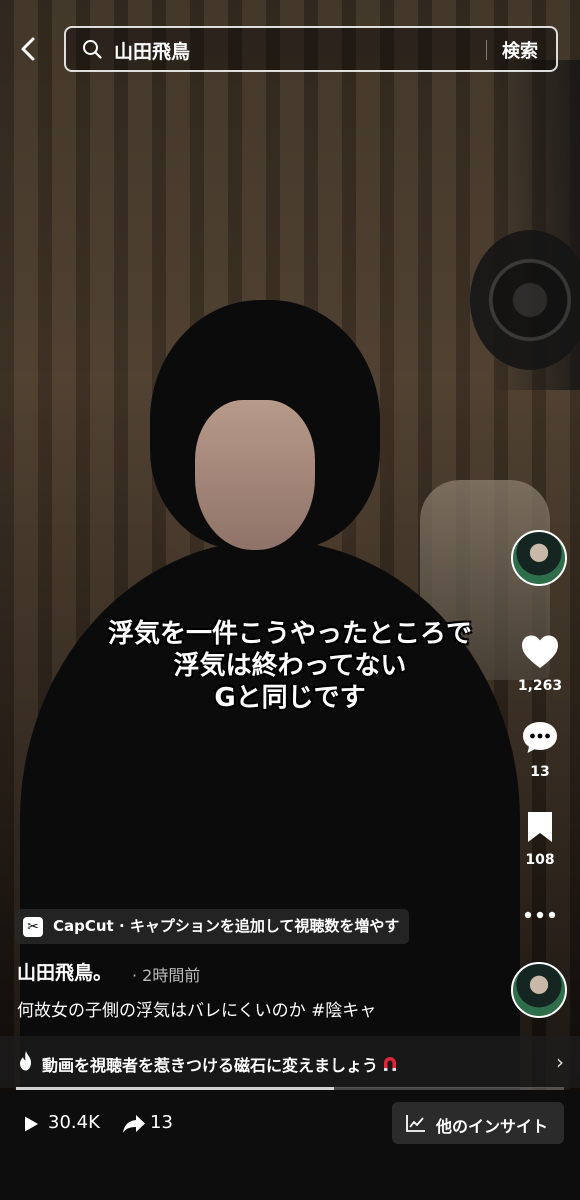 The width and height of the screenshot is (580, 1200). I want to click on heart-icon, so click(540, 651).